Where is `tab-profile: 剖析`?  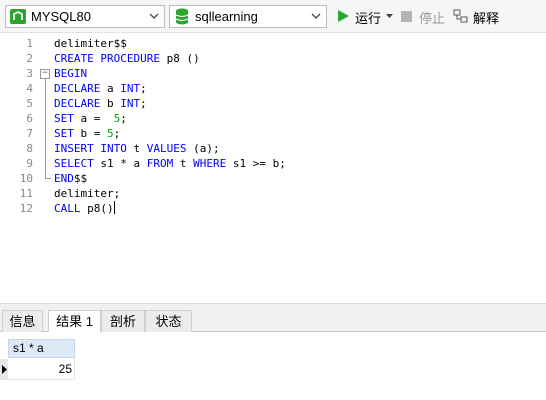 tab-profile: 剖析 is located at coordinates (123, 321).